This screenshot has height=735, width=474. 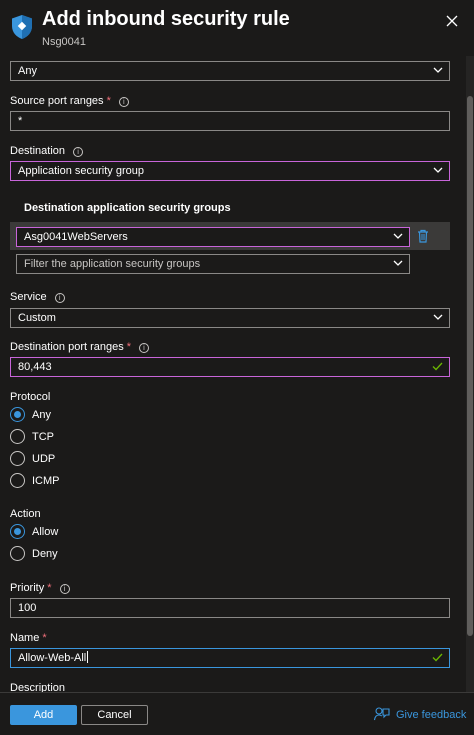 I want to click on protocol-label: Protocol, so click(x=30, y=397).